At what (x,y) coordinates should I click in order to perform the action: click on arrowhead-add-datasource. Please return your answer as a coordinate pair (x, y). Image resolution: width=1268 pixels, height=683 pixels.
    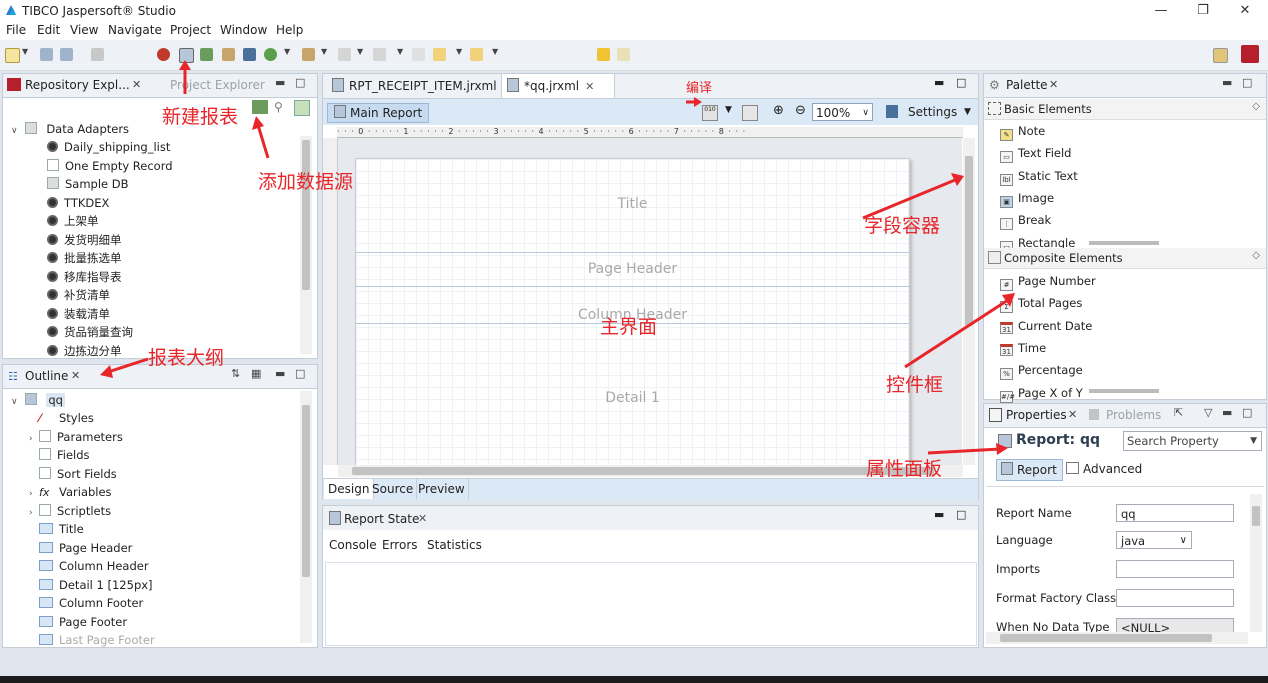
    Looking at the image, I should click on (258, 123).